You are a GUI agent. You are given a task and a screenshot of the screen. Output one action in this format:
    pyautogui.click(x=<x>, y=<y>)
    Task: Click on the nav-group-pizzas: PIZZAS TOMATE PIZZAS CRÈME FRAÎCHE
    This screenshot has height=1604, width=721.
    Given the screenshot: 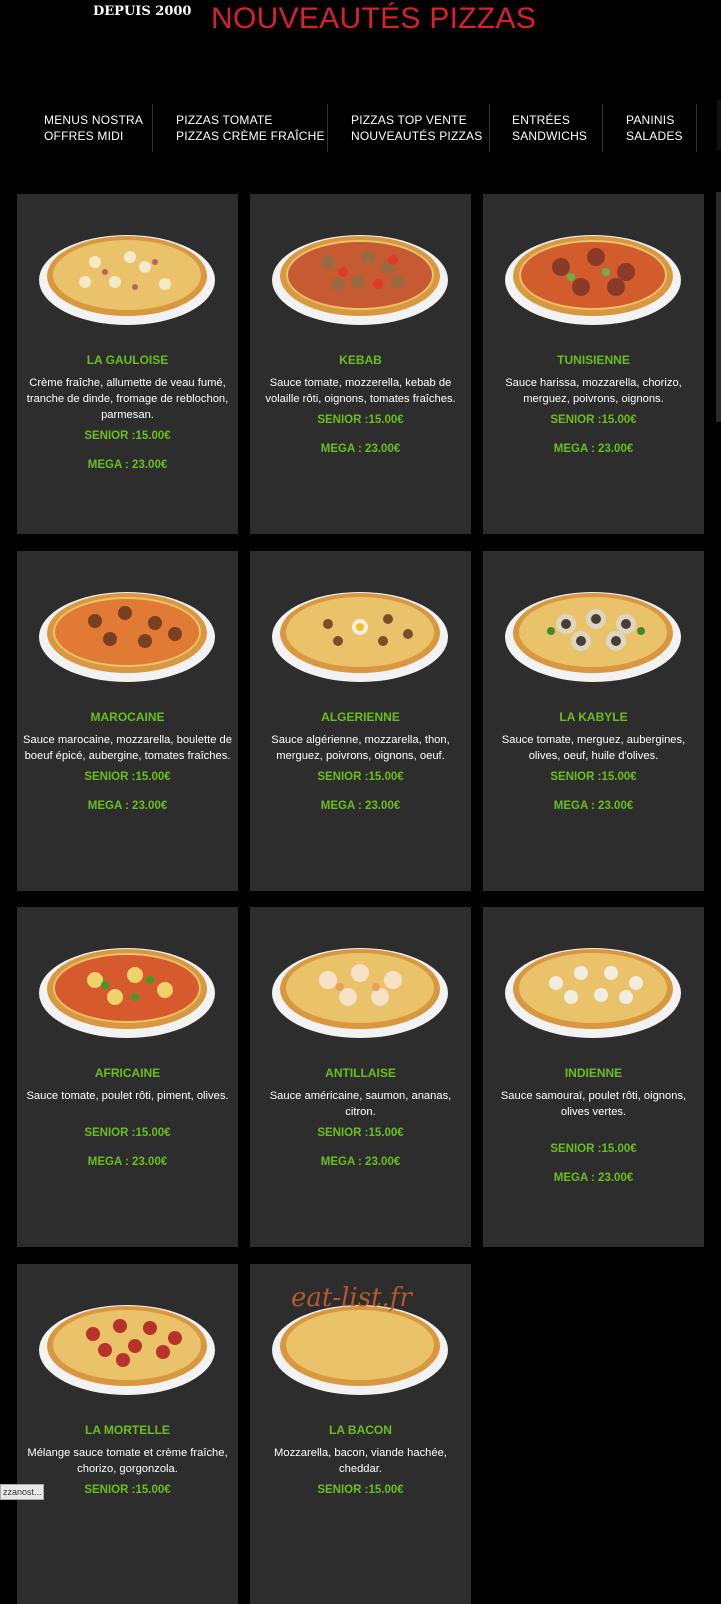 What is the action you would take?
    pyautogui.click(x=252, y=128)
    